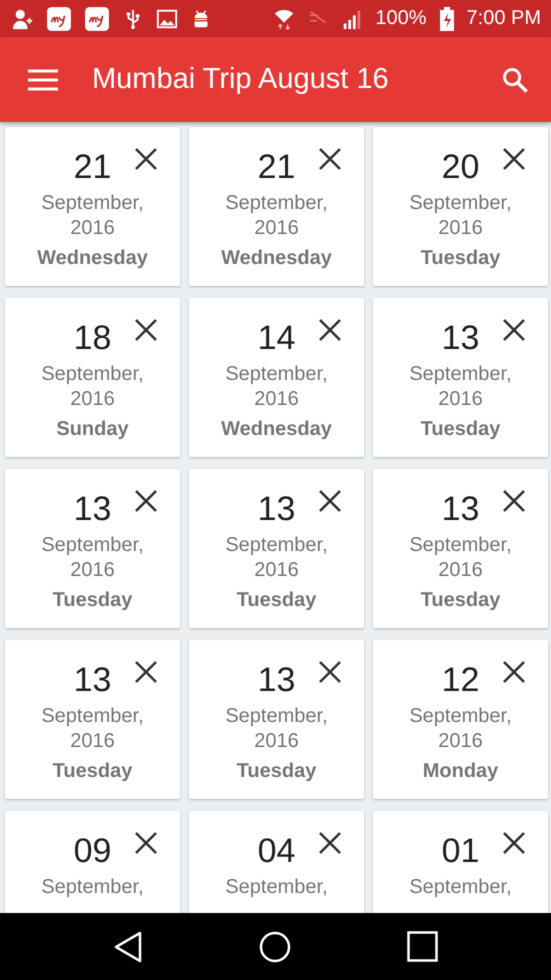 This screenshot has height=980, width=551. I want to click on date-card: 12 September, 2016 Monday, so click(460, 719).